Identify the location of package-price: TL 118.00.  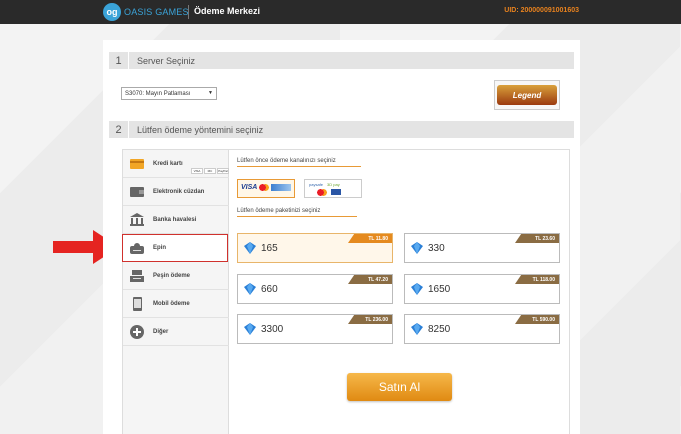
(537, 279).